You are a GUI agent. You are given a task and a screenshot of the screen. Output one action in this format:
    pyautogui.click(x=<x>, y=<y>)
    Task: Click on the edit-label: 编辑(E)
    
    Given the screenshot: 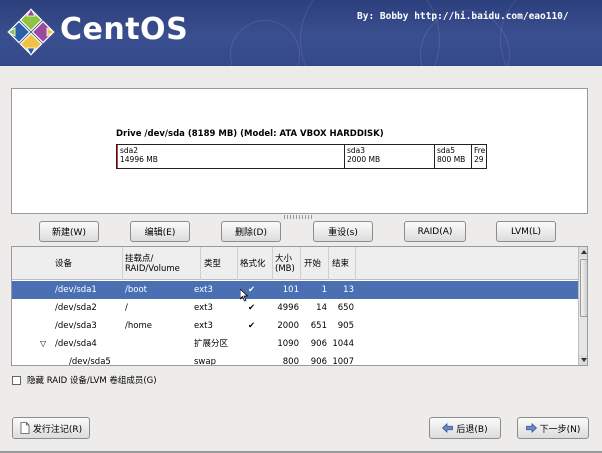 What is the action you would take?
    pyautogui.click(x=160, y=233)
    